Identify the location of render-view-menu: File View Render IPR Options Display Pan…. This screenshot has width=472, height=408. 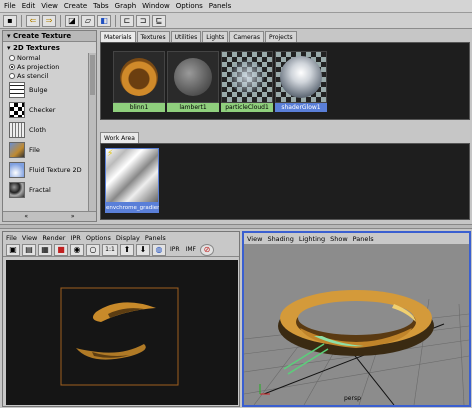
(121, 237).